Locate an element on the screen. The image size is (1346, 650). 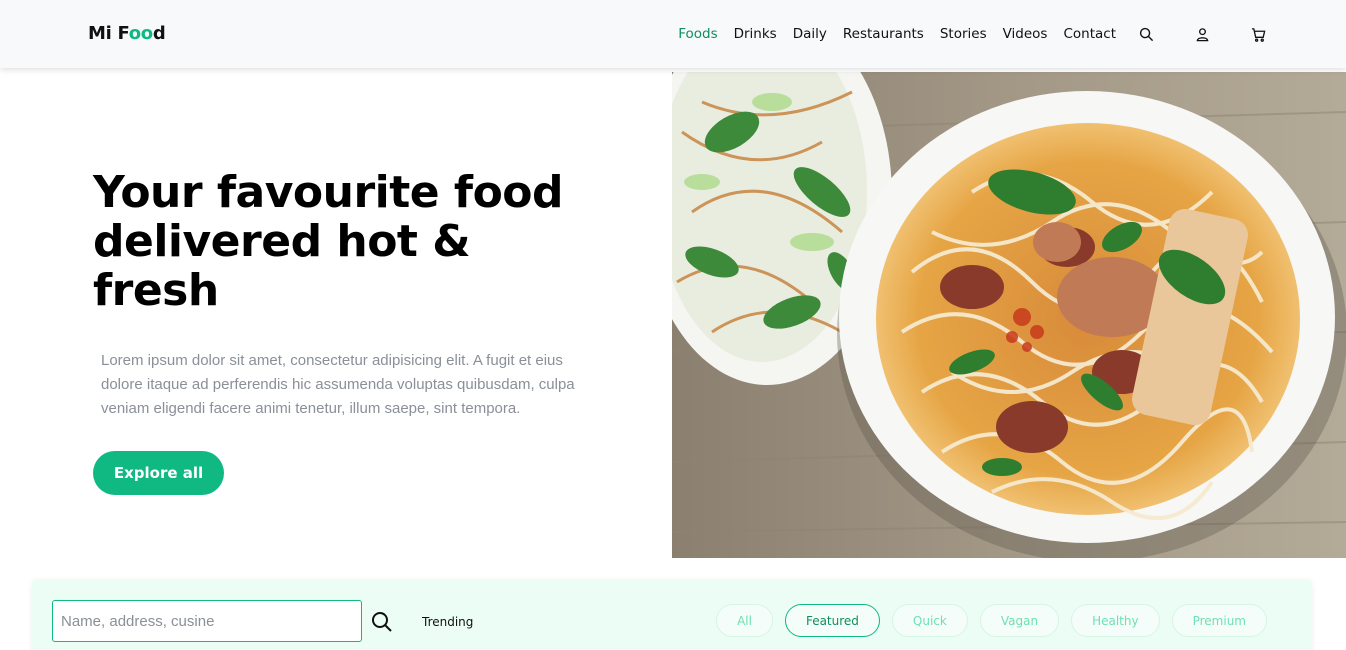
nav-item-stories: Stories is located at coordinates (963, 34).